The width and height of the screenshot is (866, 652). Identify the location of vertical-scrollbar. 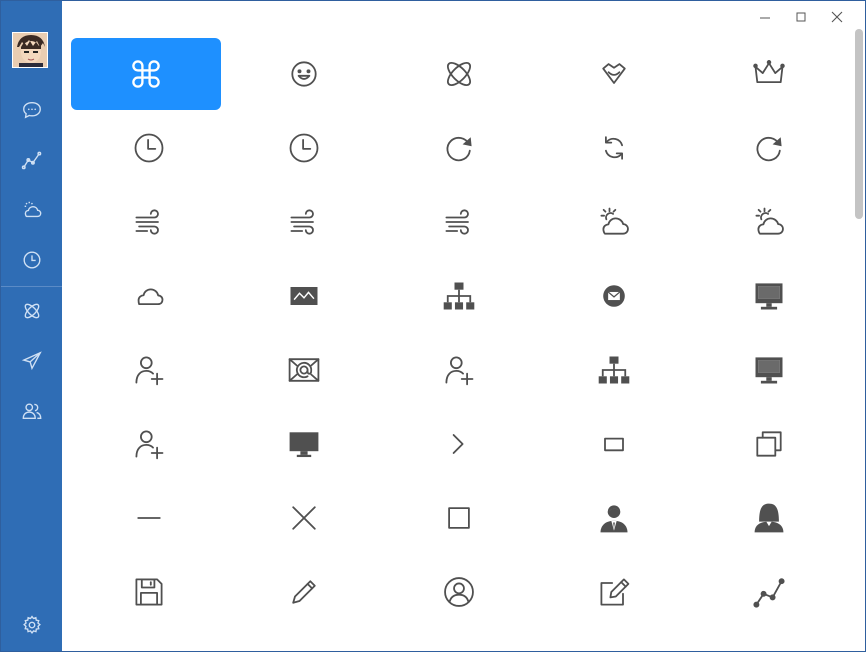
(859, 340).